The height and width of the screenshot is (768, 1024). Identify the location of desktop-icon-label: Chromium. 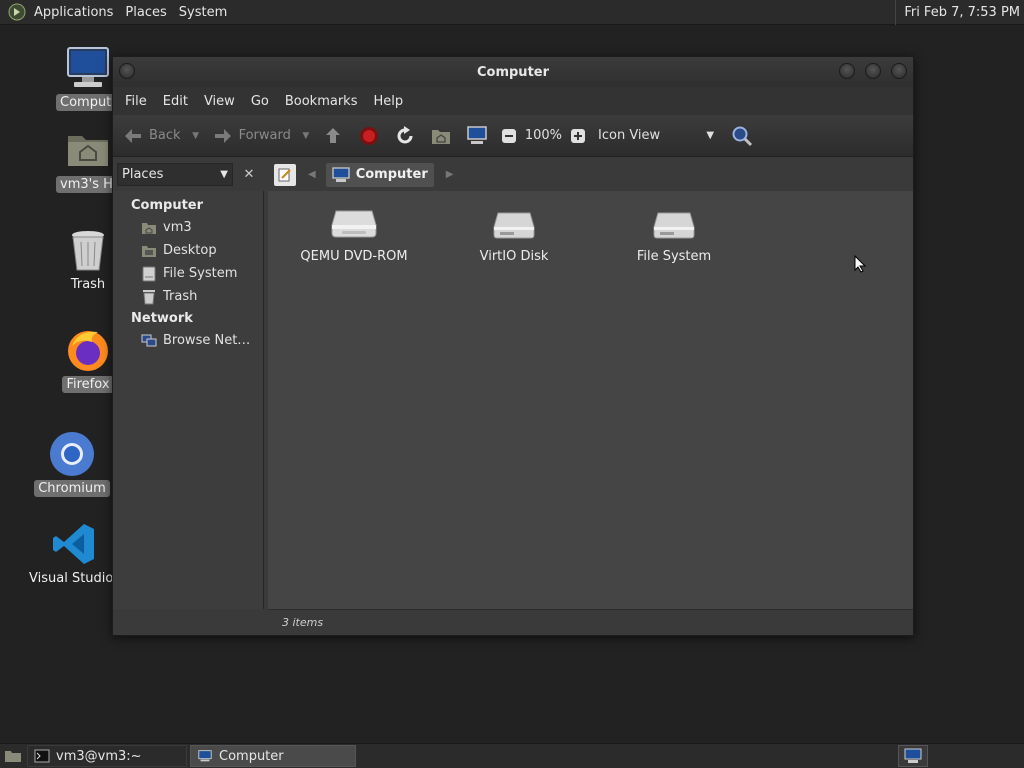
(72, 488).